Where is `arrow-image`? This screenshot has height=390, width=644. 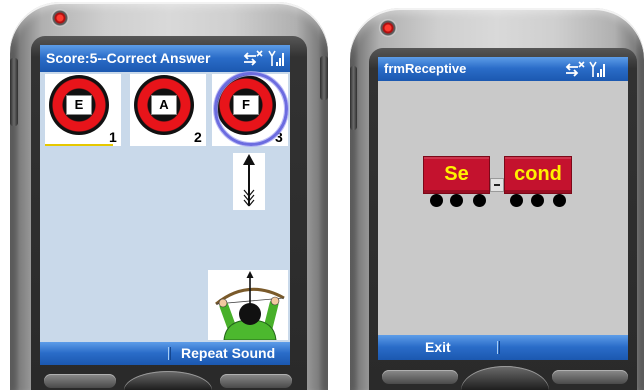
arrow-image is located at coordinates (249, 181).